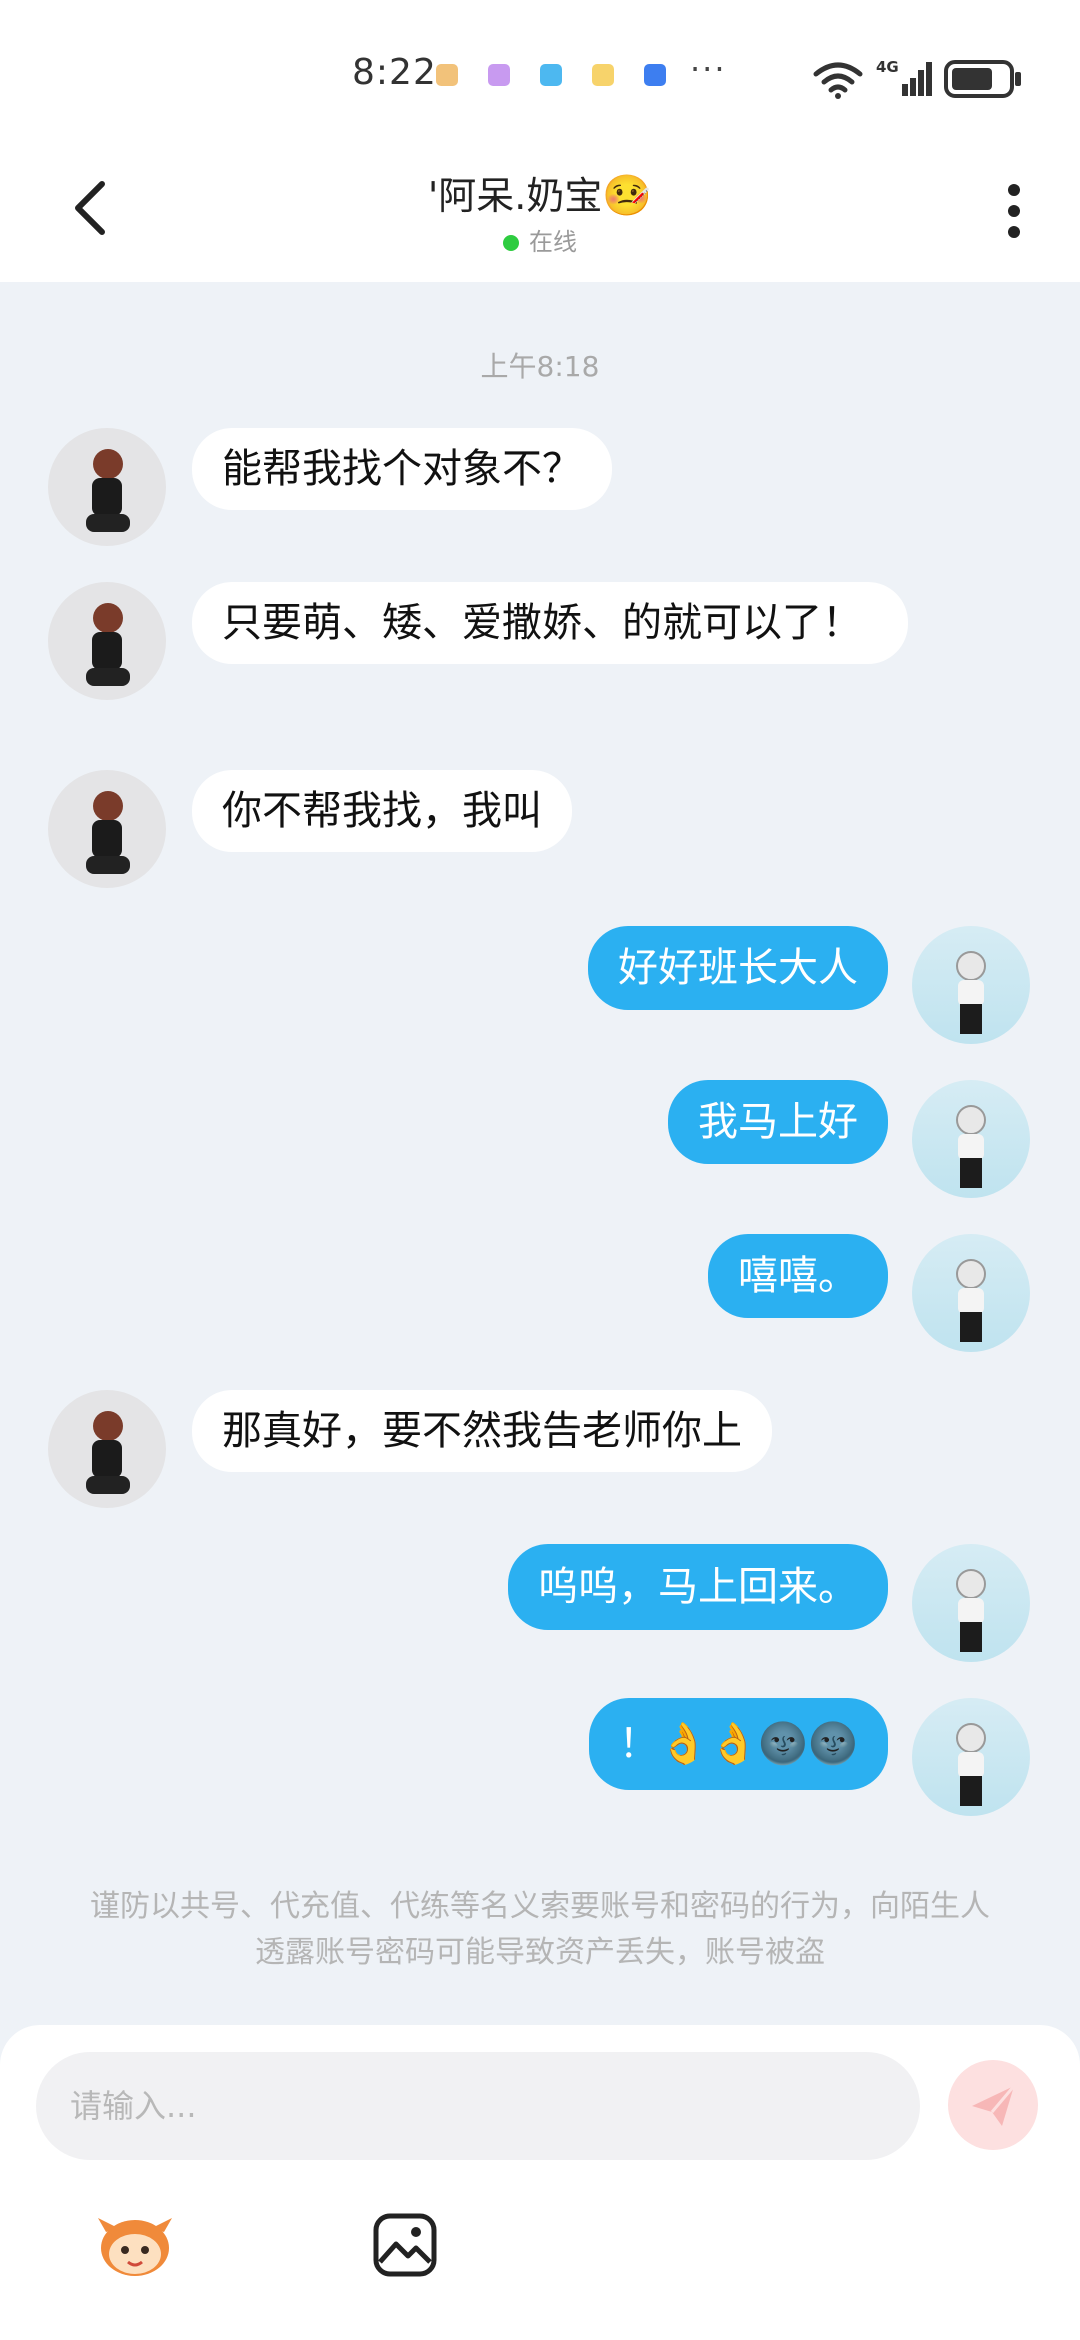  I want to click on message-timestamp: 上午8:18, so click(540, 366).